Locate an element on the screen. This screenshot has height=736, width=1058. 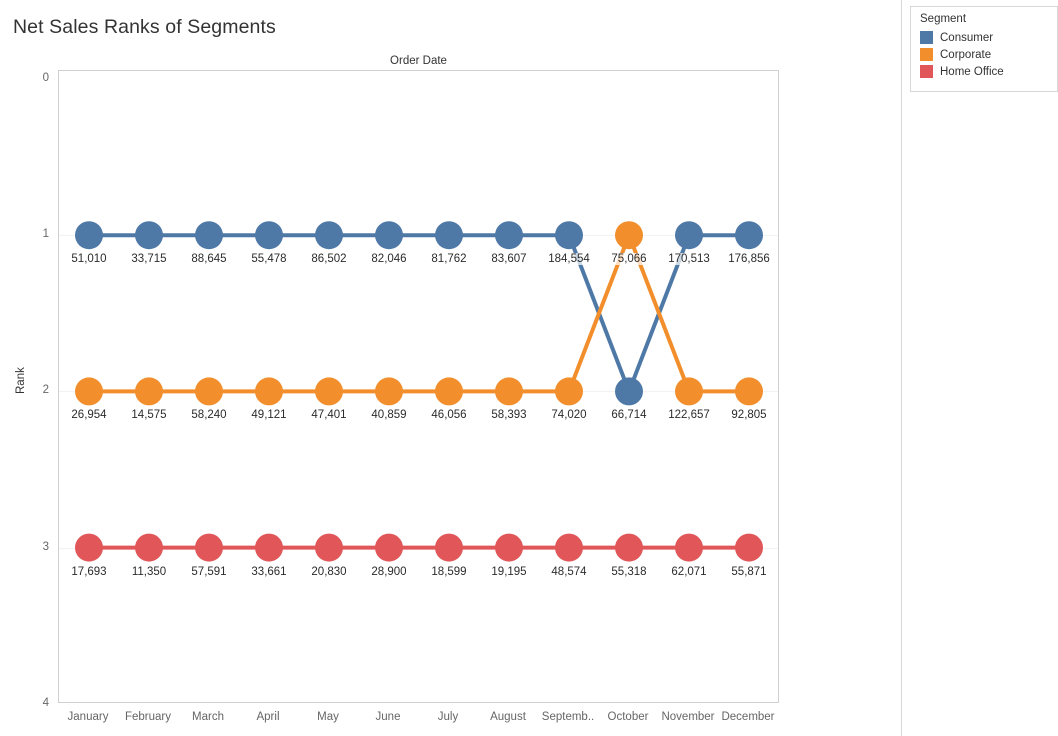
legend-item-consumer: Consumer is located at coordinates (984, 37).